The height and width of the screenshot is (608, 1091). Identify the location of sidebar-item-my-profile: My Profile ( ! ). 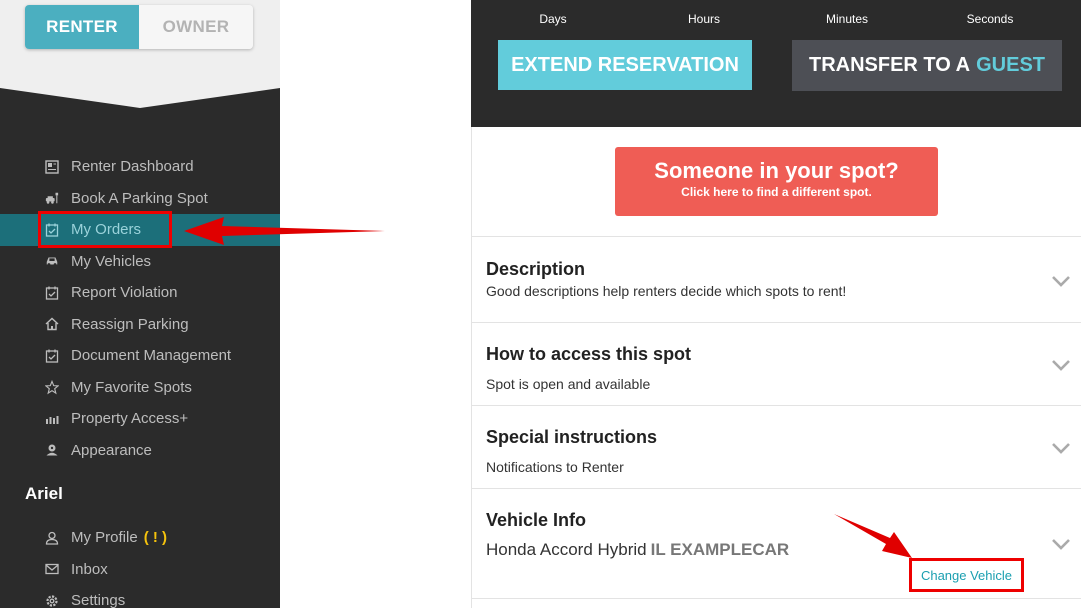
(140, 538).